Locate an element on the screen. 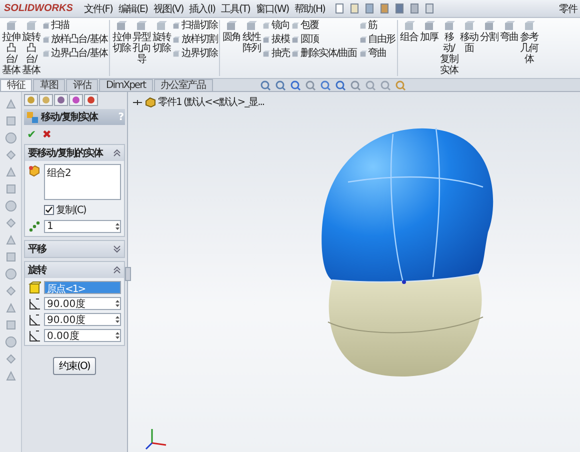 This screenshot has width=580, height=452. ribbon-button: 放样凸台/基体 is located at coordinates (75, 40).